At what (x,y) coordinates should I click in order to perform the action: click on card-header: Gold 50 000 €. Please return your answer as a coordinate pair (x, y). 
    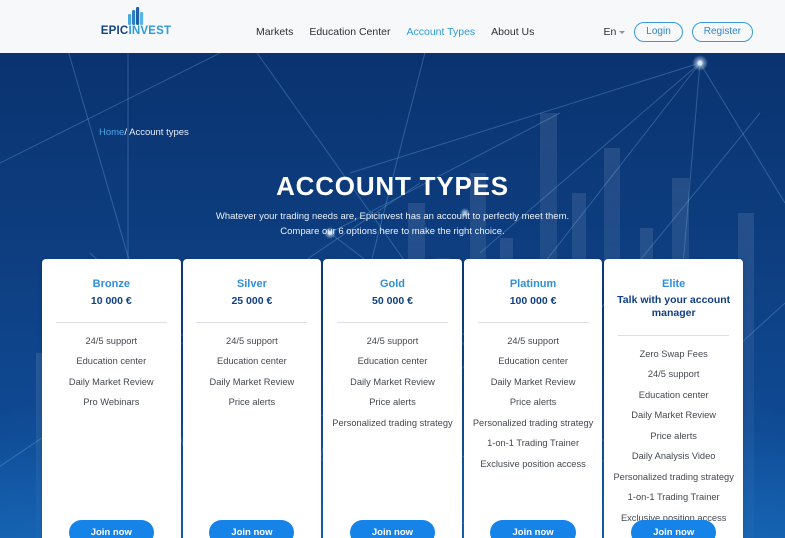
    Looking at the image, I should click on (392, 283).